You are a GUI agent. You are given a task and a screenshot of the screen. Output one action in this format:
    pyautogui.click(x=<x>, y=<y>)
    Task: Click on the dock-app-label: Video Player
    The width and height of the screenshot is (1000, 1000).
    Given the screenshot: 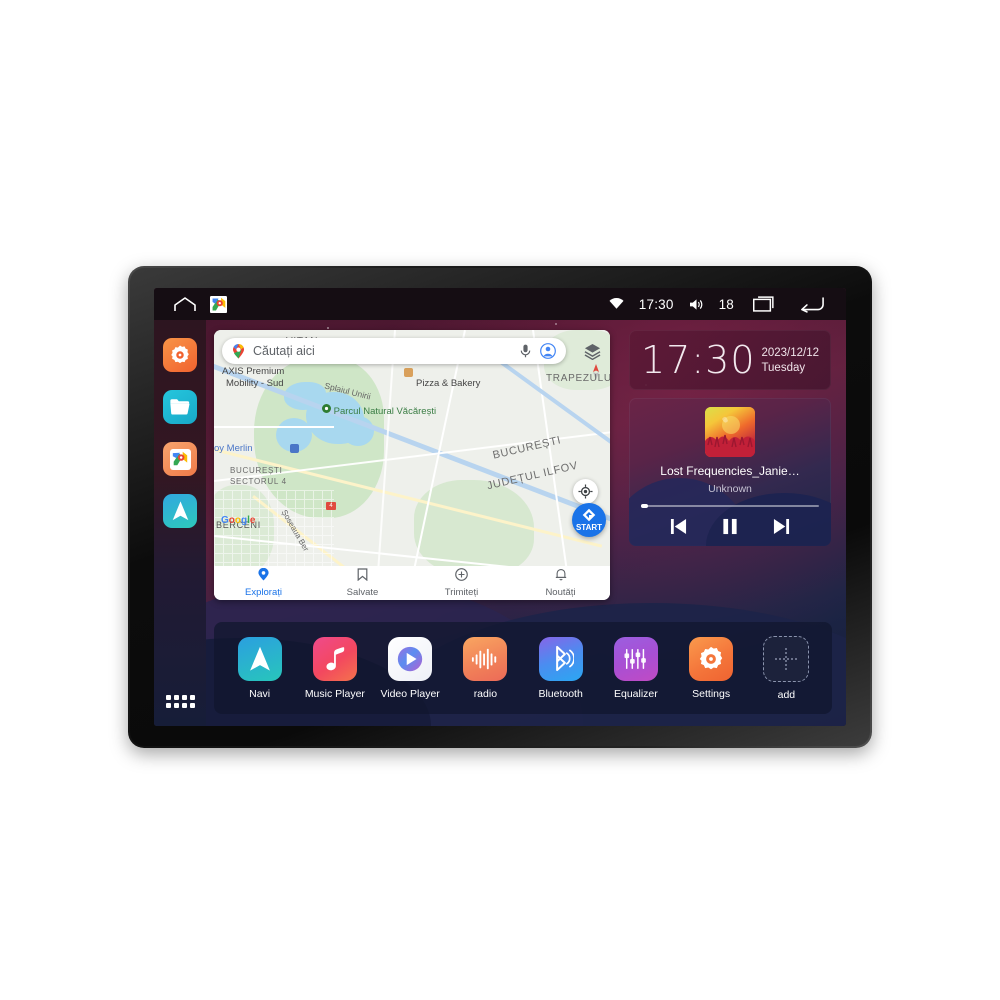 What is the action you would take?
    pyautogui.click(x=410, y=693)
    